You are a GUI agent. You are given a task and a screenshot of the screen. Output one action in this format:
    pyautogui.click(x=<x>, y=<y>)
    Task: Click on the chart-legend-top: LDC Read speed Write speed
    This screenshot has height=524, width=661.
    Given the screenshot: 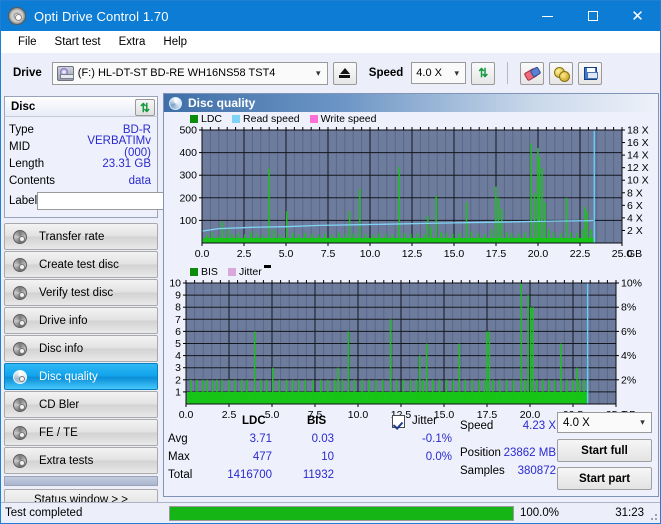 What is the action you would take?
    pyautogui.click(x=411, y=118)
    